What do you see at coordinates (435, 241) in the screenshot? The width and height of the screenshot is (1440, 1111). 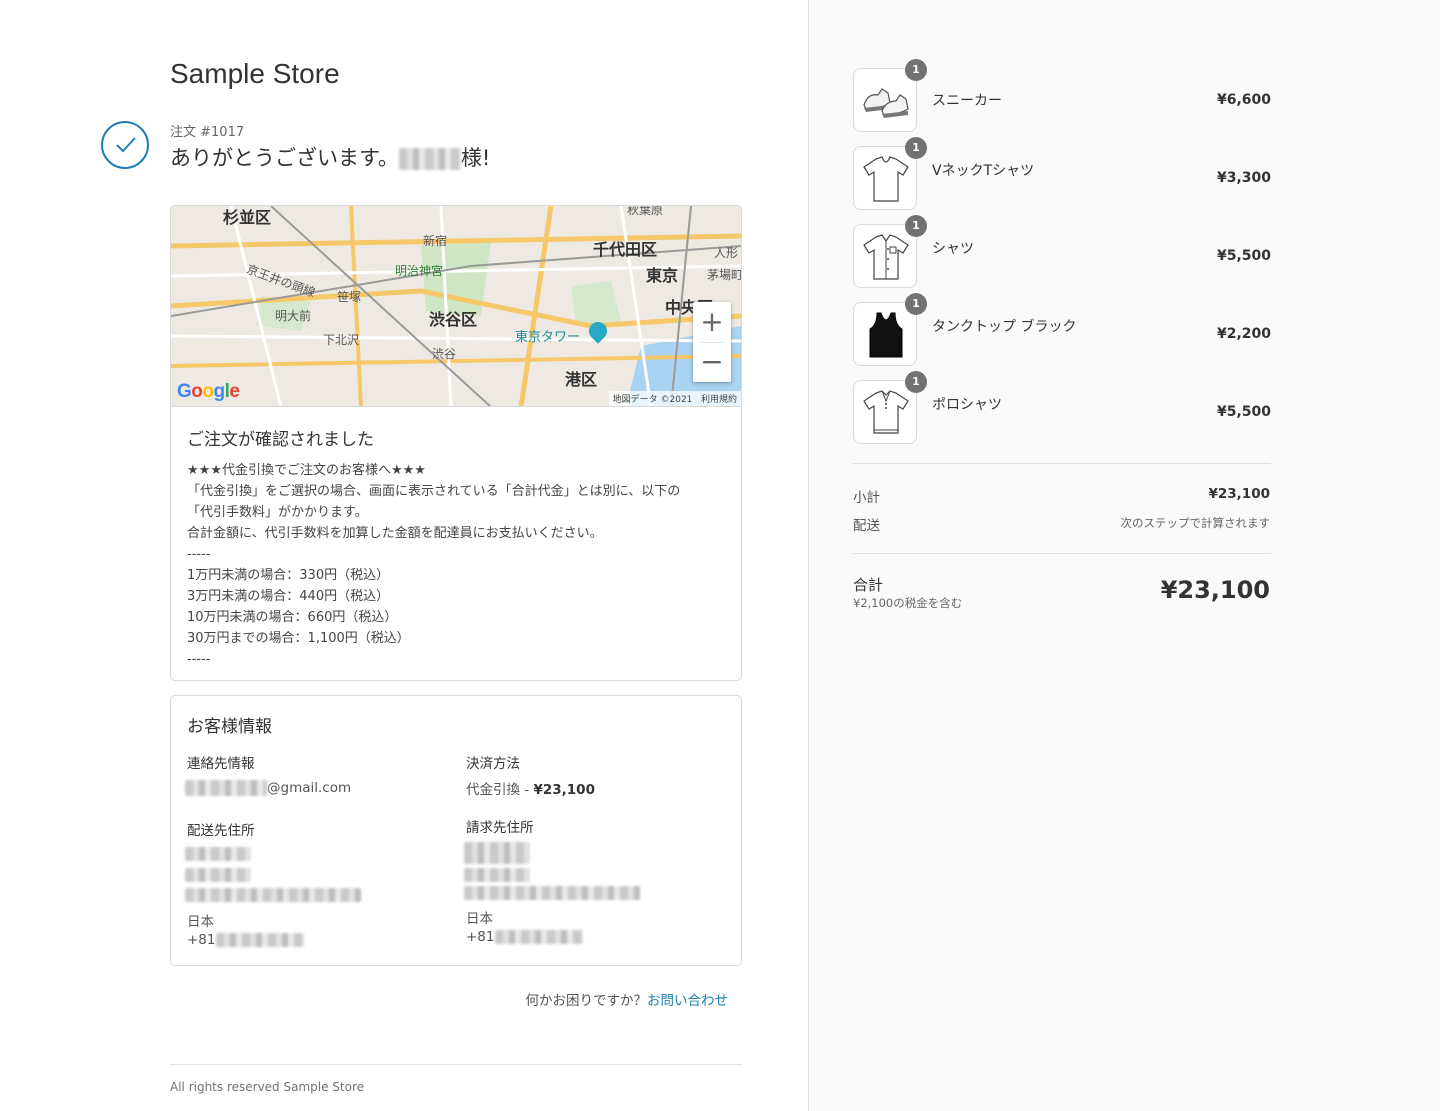 I see `map-label: 新宿` at bounding box center [435, 241].